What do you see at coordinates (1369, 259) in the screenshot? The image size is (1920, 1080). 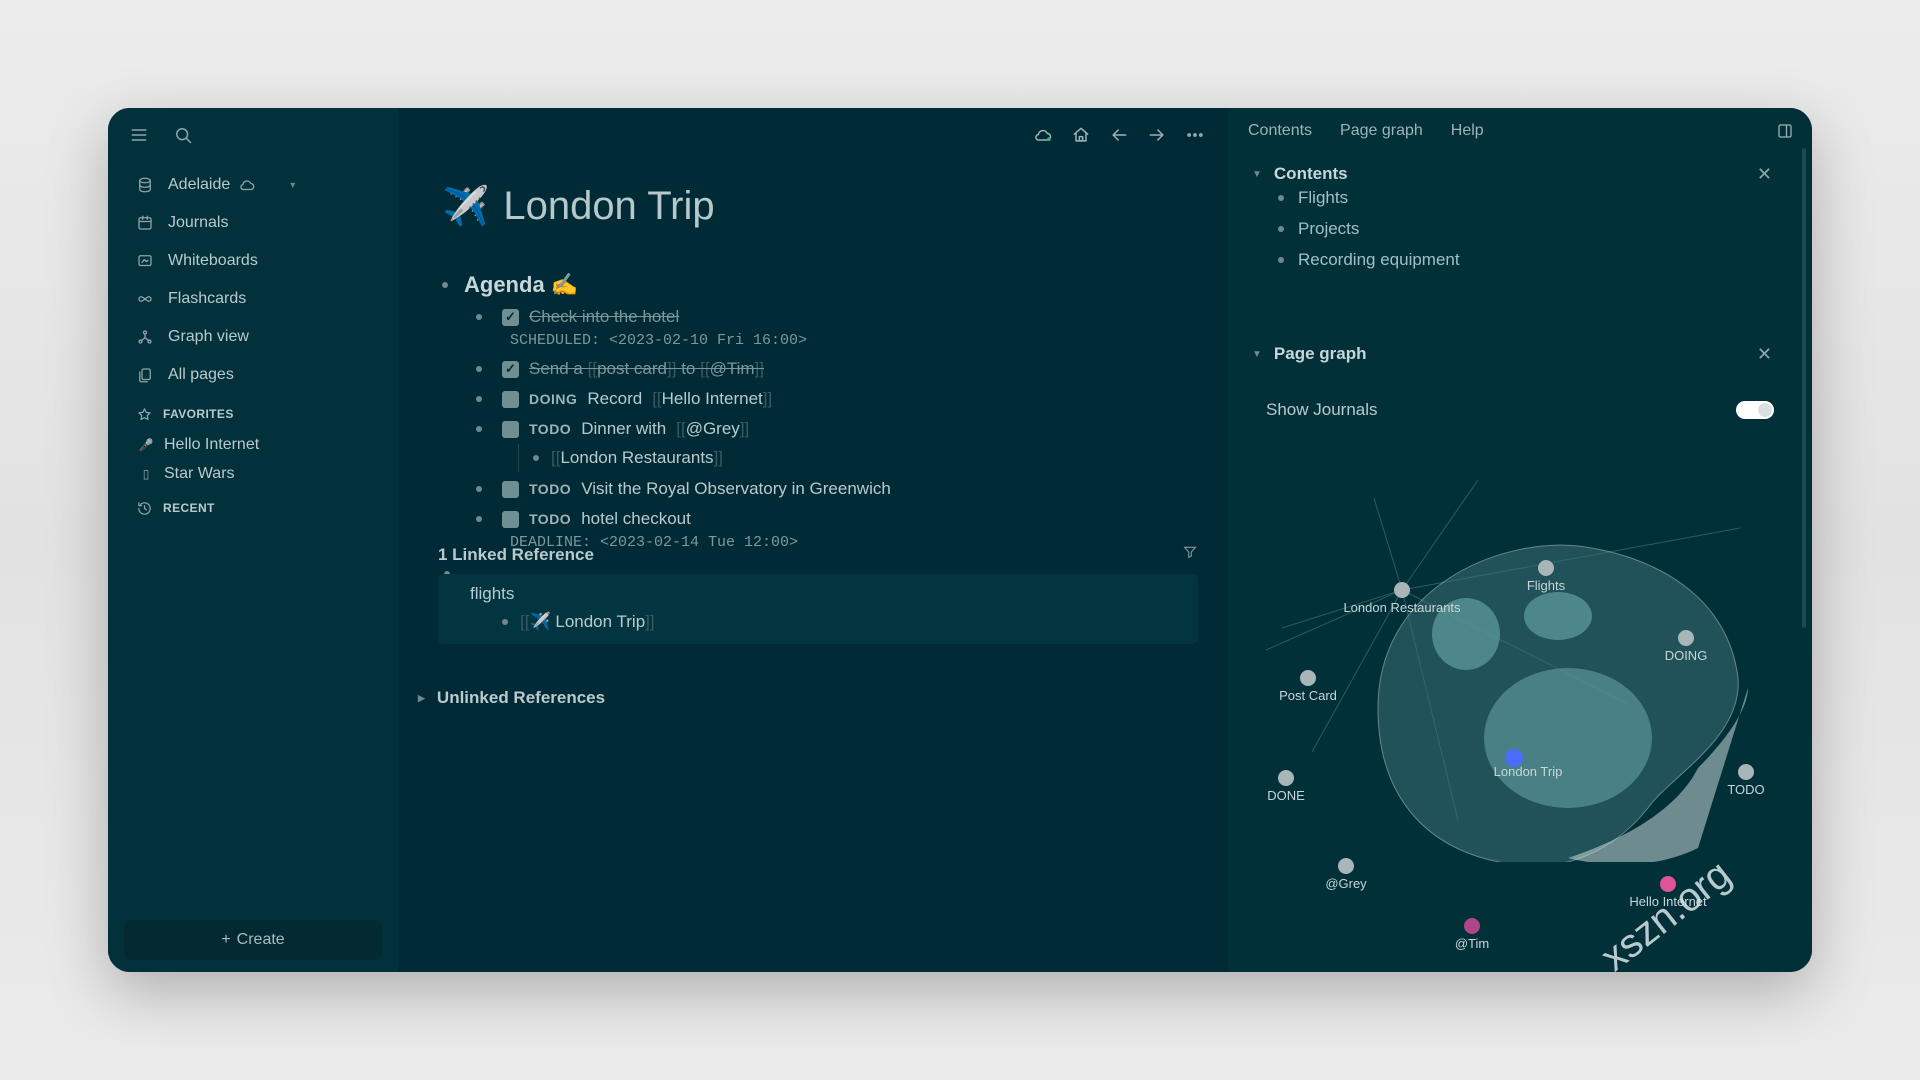 I see `contents-item: Recording equipment` at bounding box center [1369, 259].